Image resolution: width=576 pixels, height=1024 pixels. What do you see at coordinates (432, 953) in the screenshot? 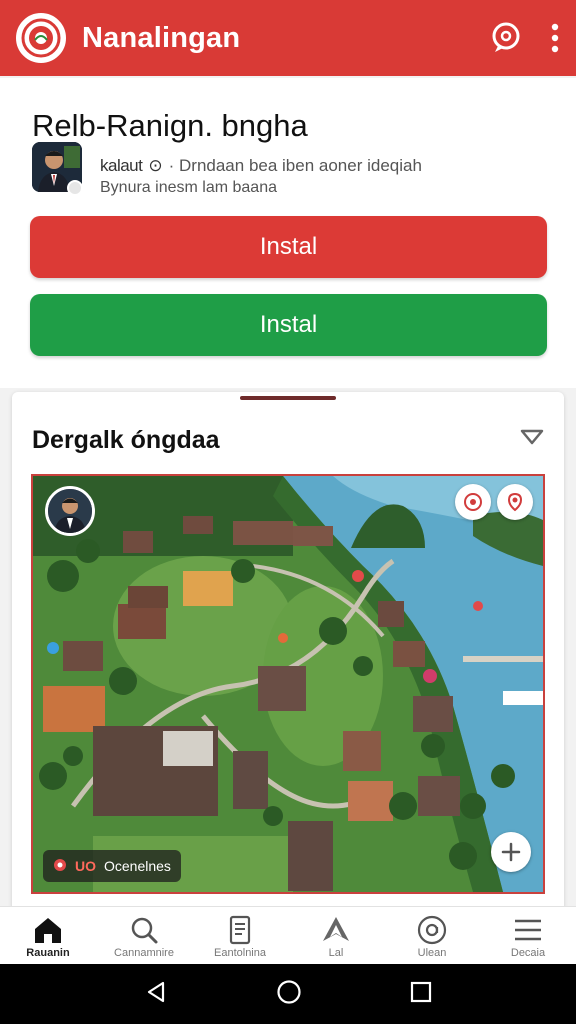
I see `nav-label-mentions: Ulean` at bounding box center [432, 953].